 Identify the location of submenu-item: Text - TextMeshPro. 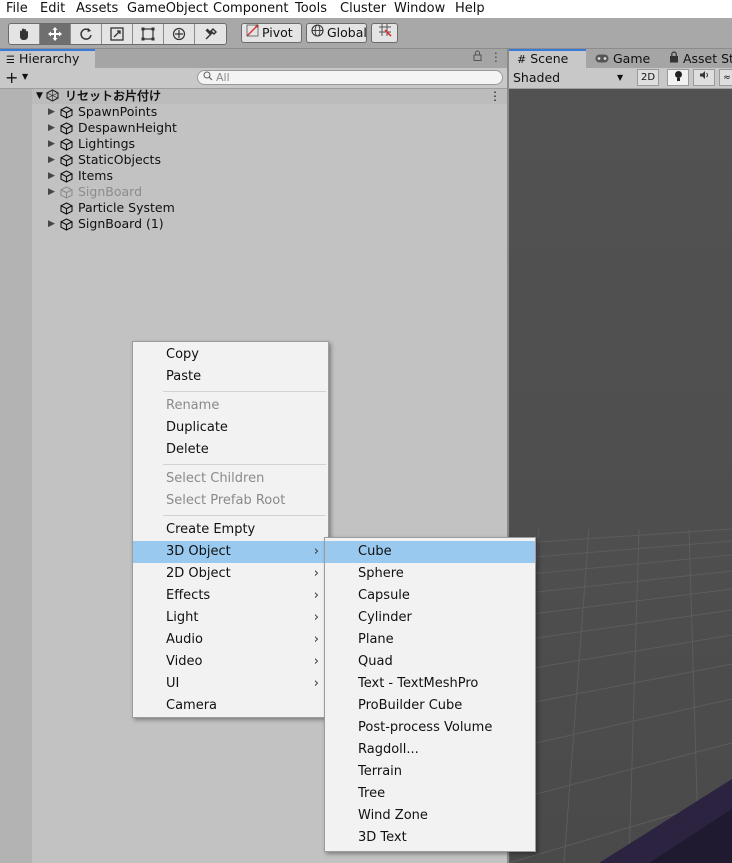
(430, 684).